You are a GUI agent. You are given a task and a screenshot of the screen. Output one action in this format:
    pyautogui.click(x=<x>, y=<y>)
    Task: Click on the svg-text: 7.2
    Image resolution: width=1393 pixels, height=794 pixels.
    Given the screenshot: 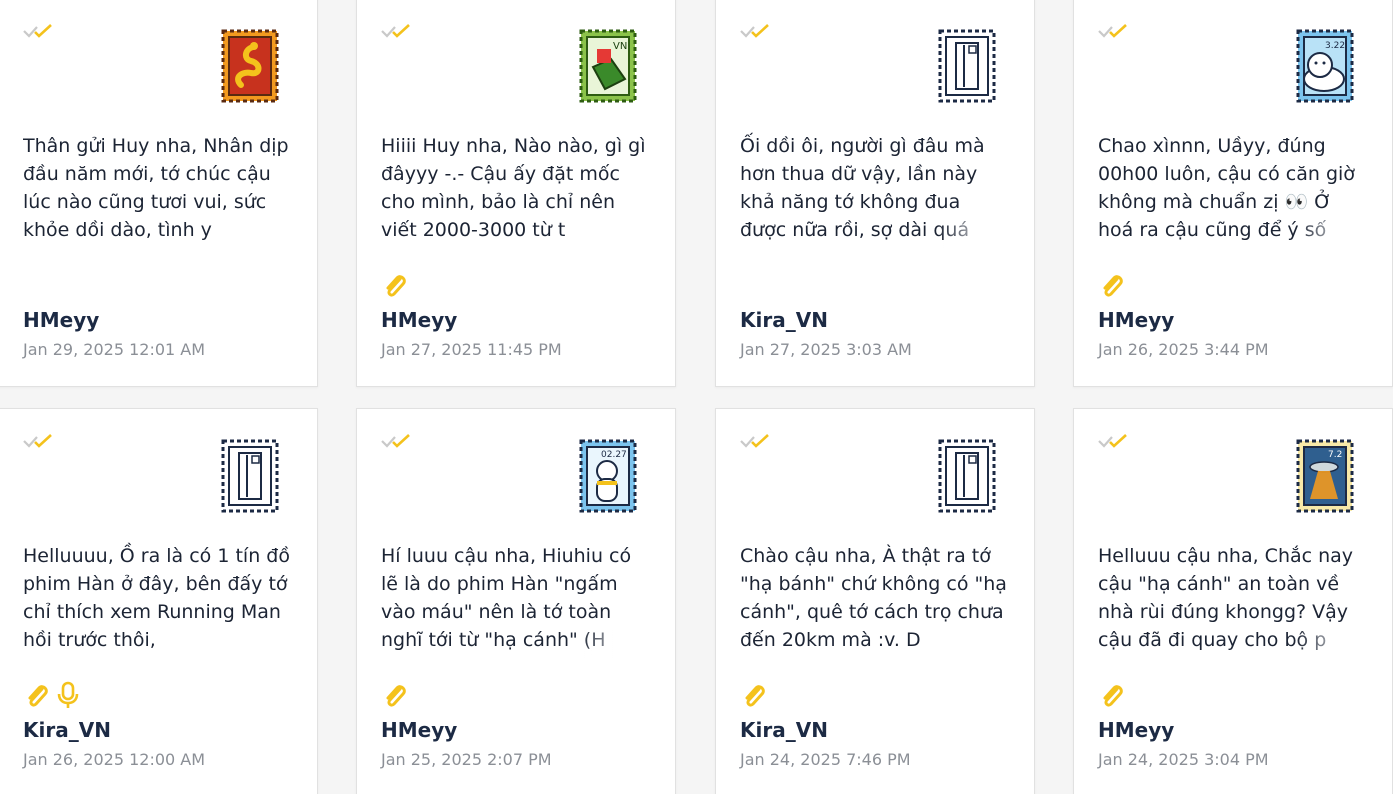 What is the action you would take?
    pyautogui.click(x=1335, y=455)
    